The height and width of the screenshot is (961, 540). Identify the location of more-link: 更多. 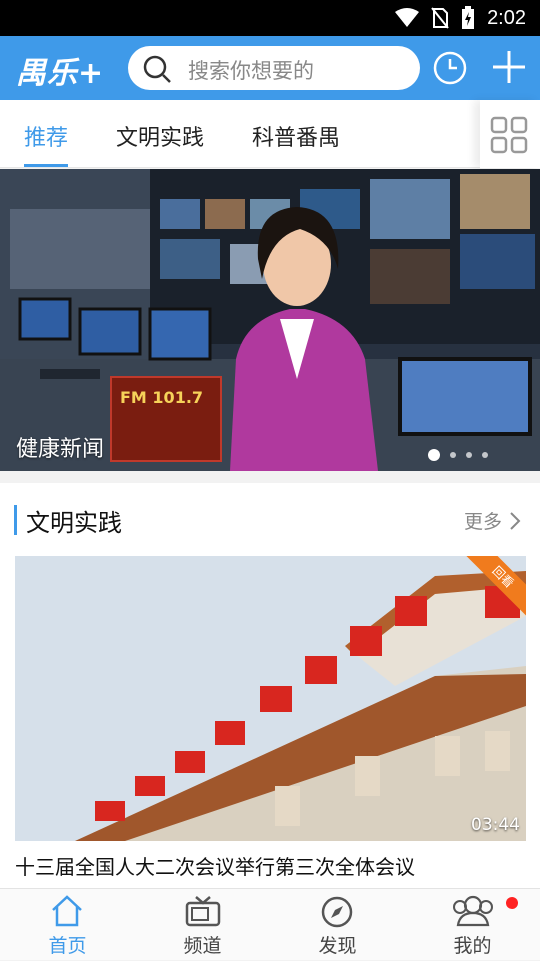
(493, 520).